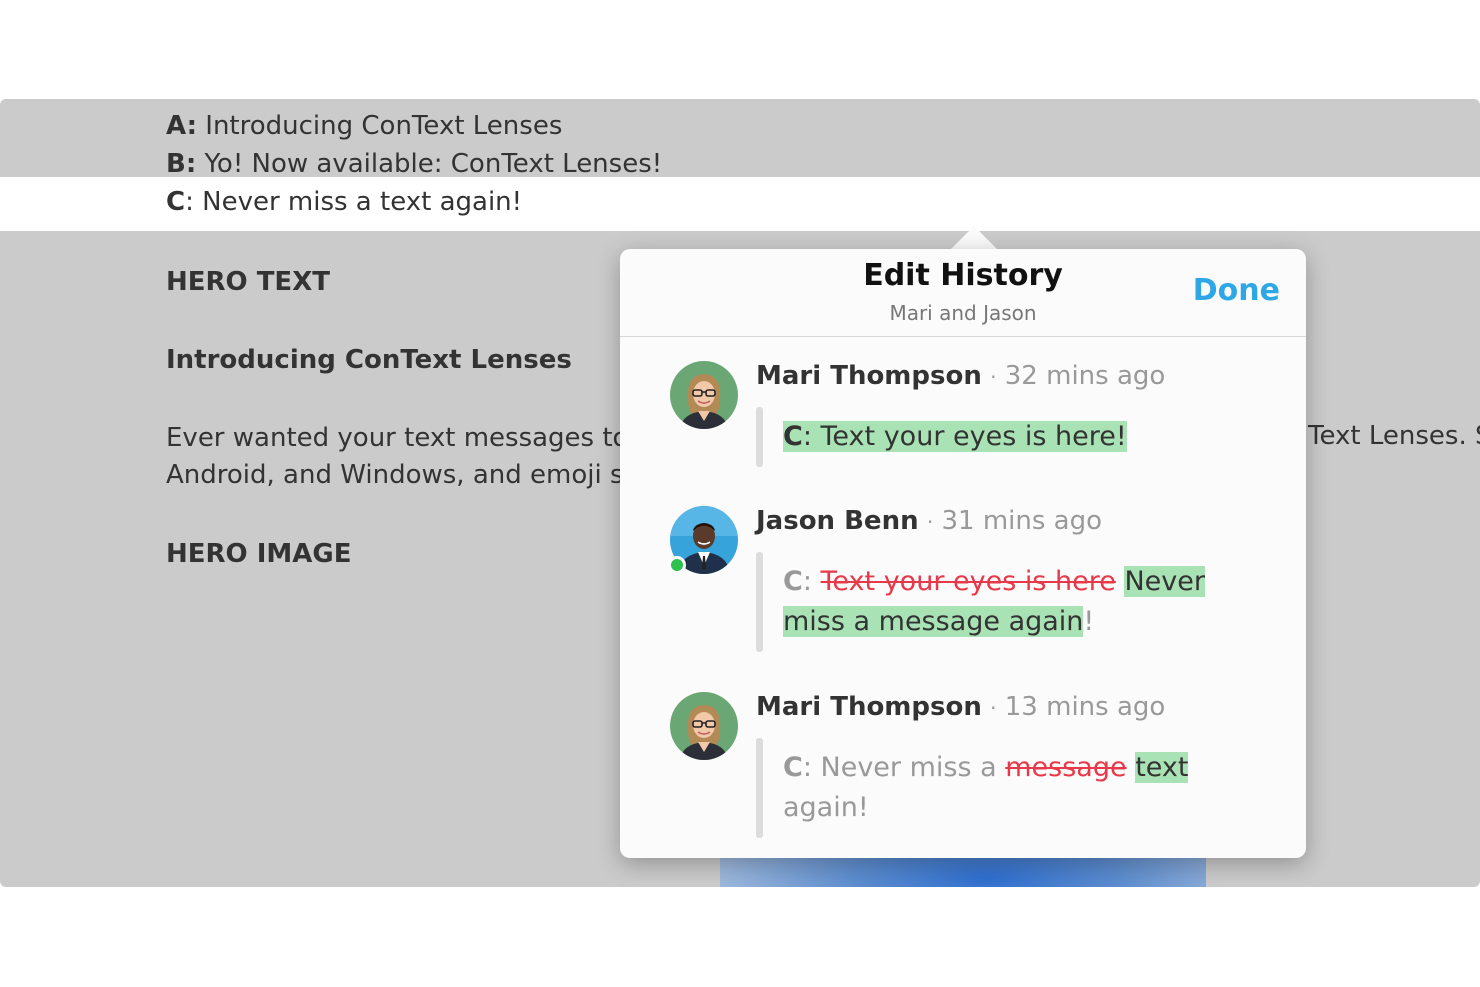  What do you see at coordinates (369, 360) in the screenshot?
I see `hero-text-value: Introducing ConText Lenses` at bounding box center [369, 360].